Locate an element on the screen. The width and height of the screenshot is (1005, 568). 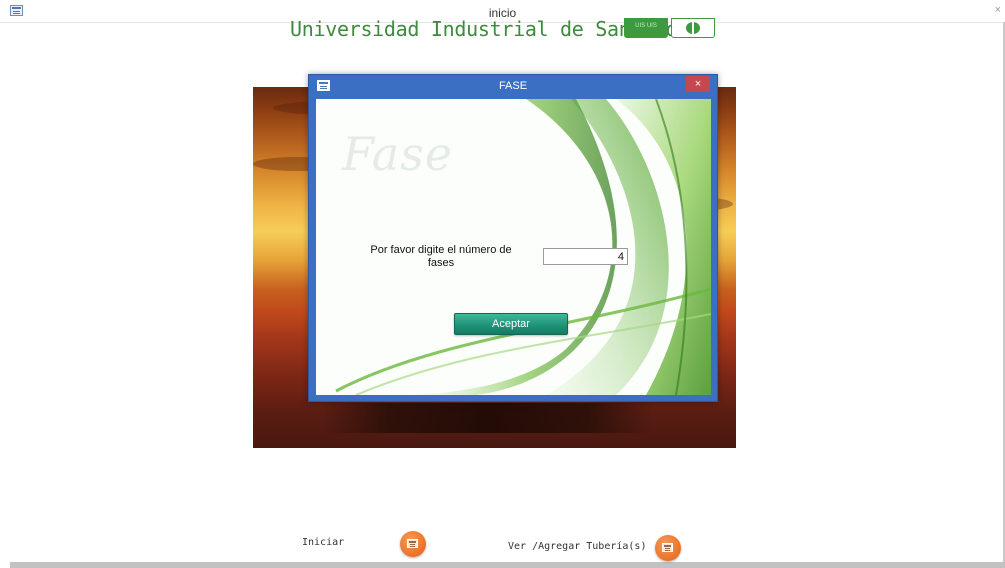
horizontal-scrollbar is located at coordinates (507, 565).